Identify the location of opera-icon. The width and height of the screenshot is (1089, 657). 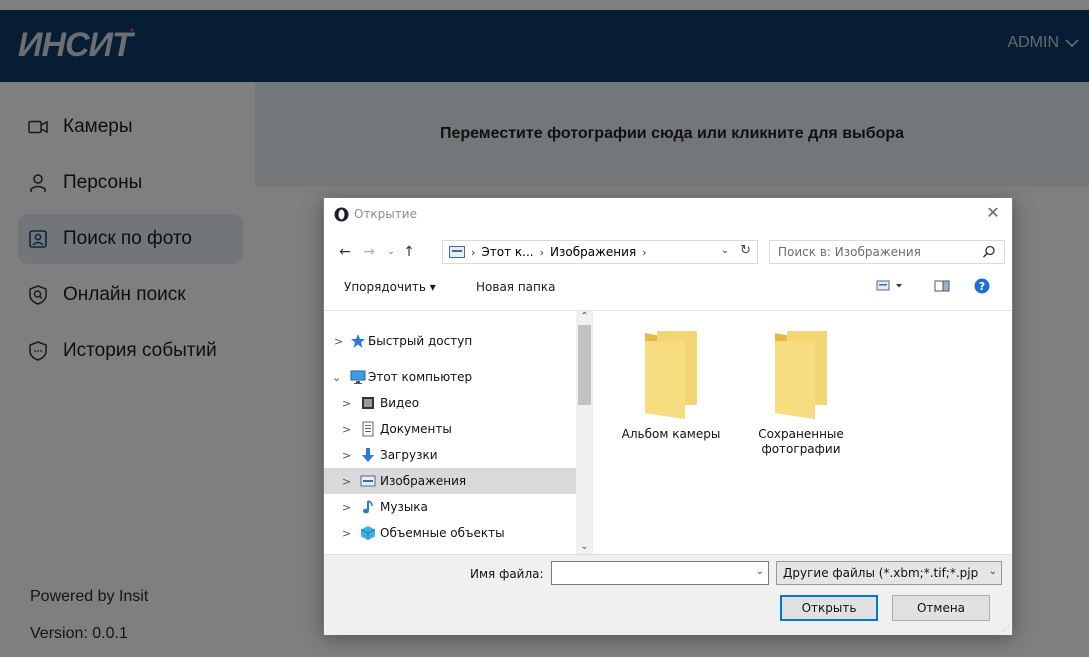
(341, 214).